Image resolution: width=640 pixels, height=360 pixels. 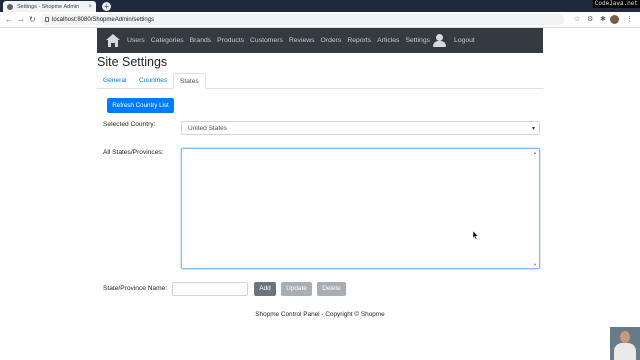 What do you see at coordinates (208, 128) in the screenshot?
I see `country-select-value: United States` at bounding box center [208, 128].